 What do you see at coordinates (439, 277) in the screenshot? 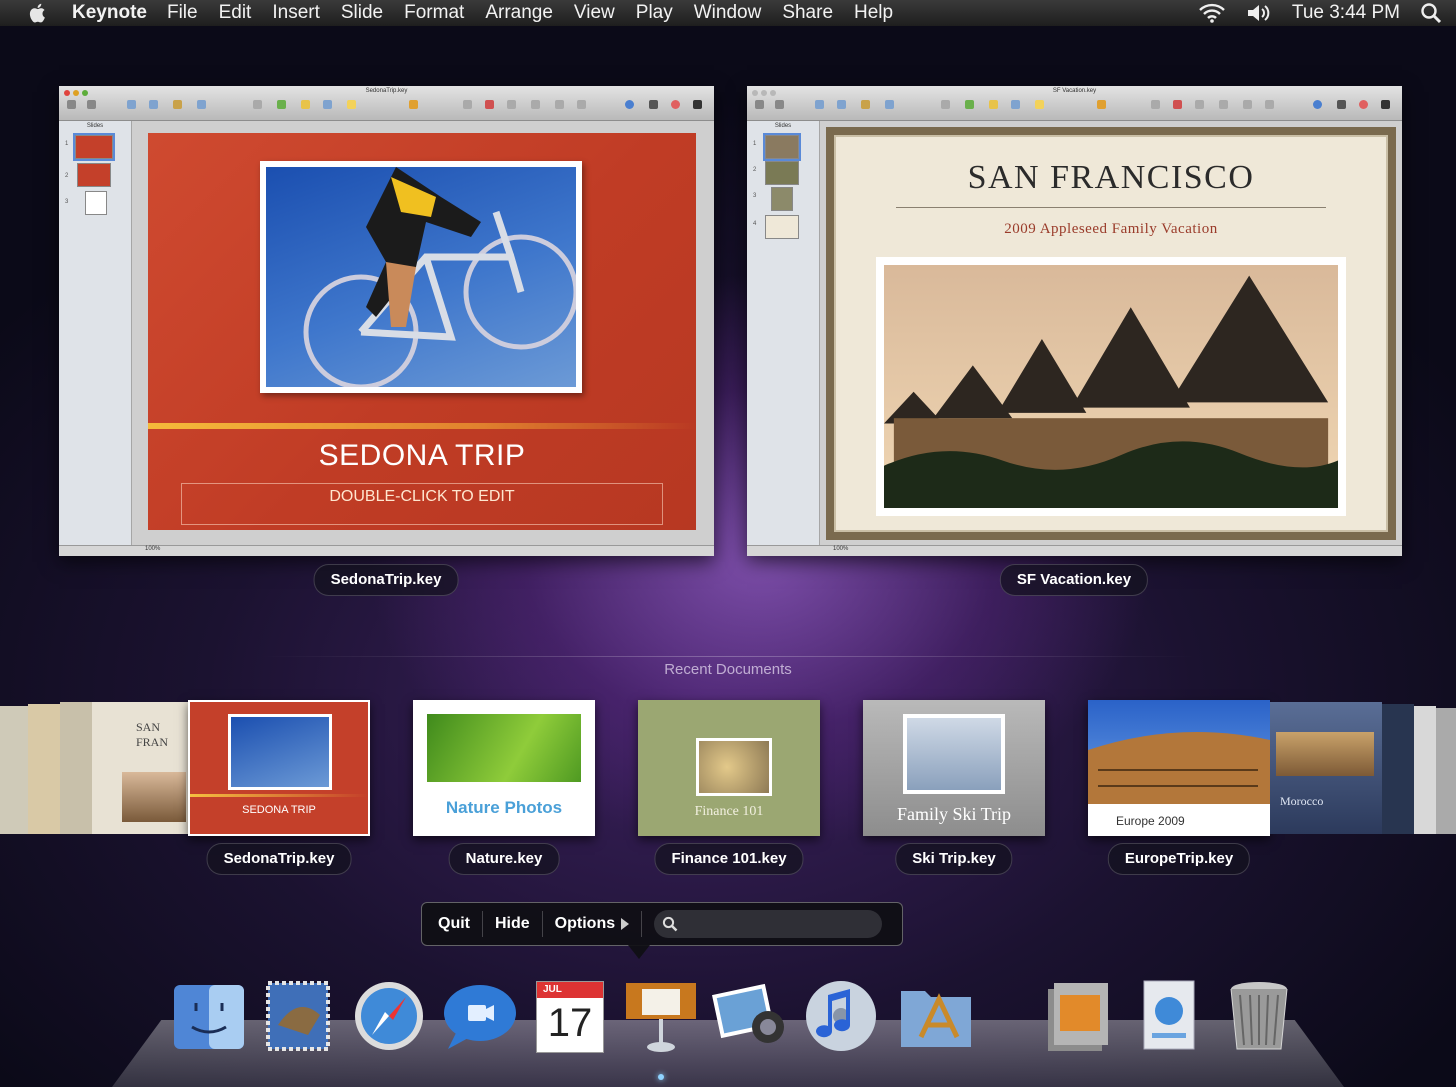
I see `cyclist-illustration` at bounding box center [439, 277].